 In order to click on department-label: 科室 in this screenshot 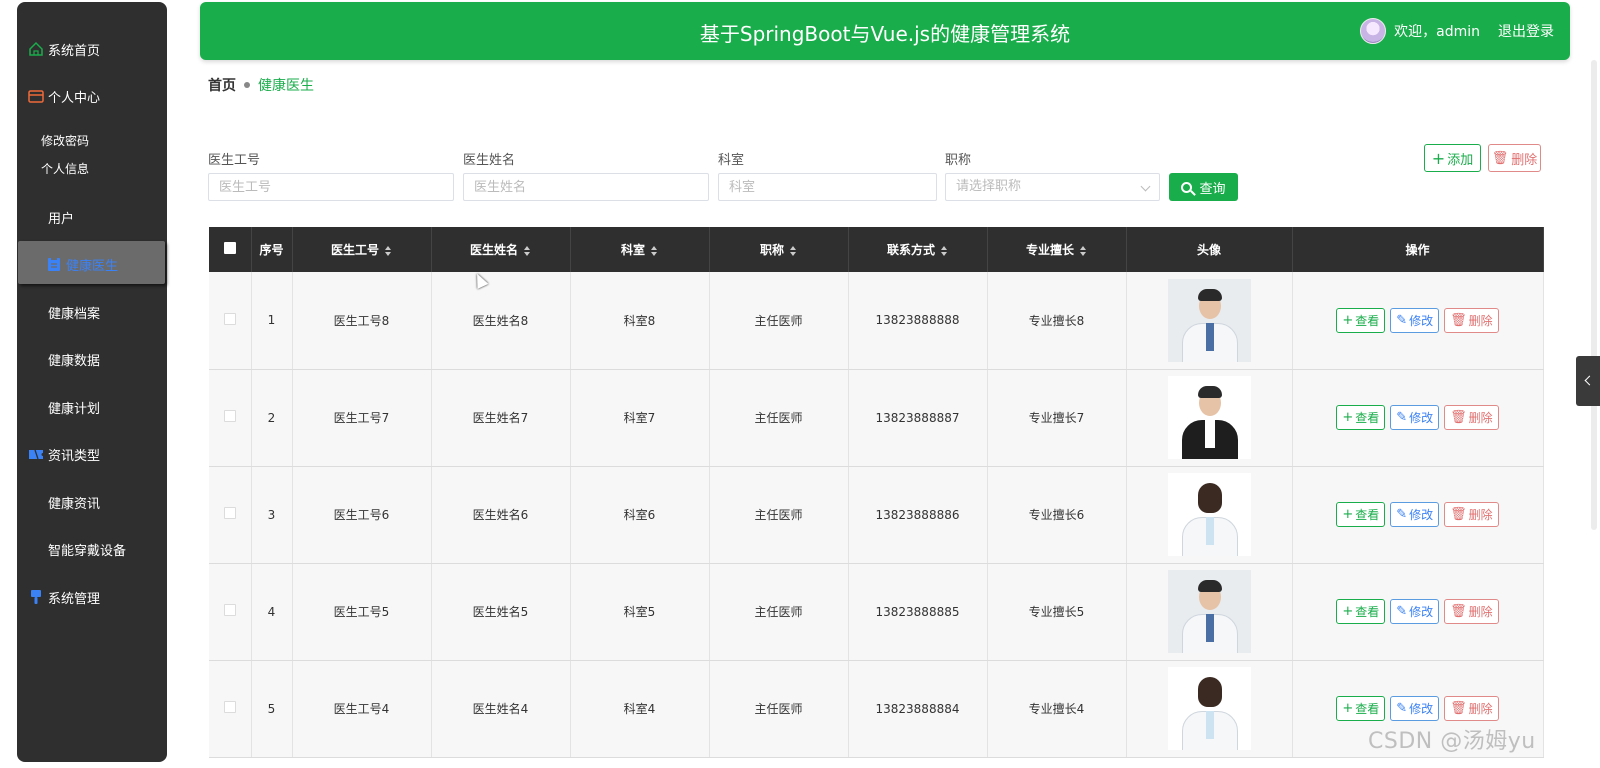, I will do `click(731, 160)`.